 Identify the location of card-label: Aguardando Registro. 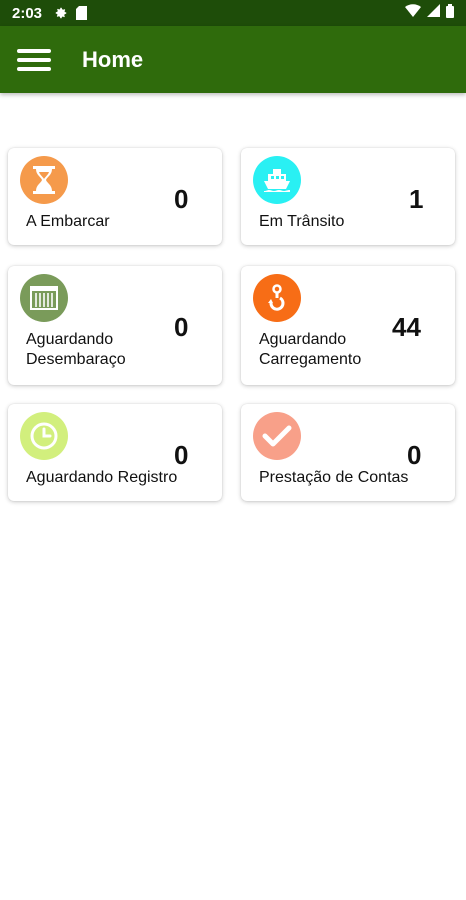
(102, 477).